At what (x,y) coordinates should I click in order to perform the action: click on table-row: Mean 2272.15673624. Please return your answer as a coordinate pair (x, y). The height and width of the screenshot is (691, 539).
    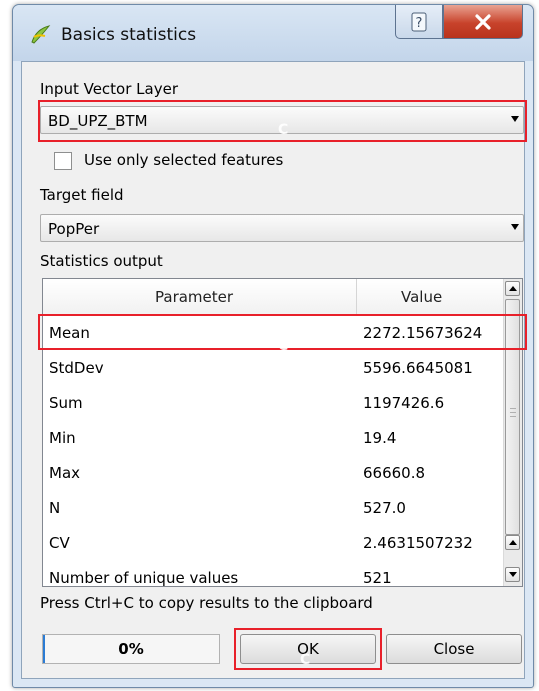
    Looking at the image, I should click on (274, 334).